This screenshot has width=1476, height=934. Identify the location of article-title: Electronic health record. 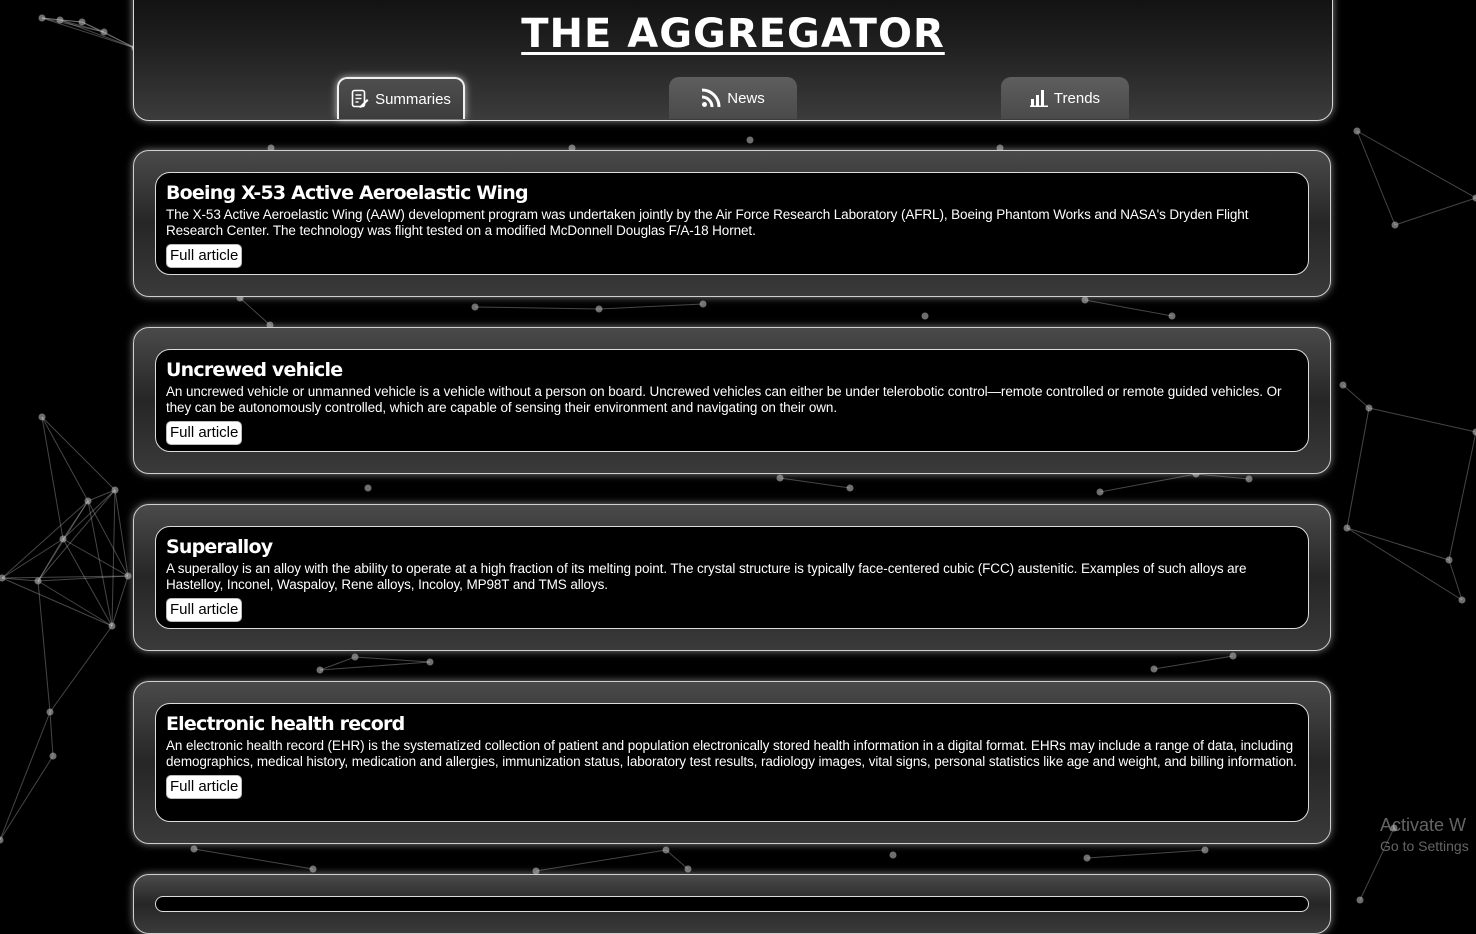
(732, 724).